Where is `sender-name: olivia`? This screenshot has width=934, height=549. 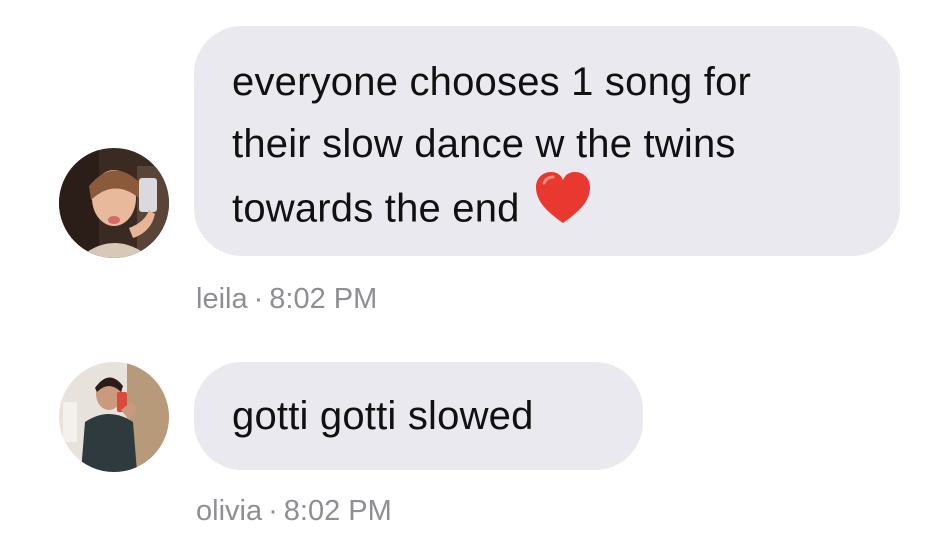
sender-name: olivia is located at coordinates (229, 511).